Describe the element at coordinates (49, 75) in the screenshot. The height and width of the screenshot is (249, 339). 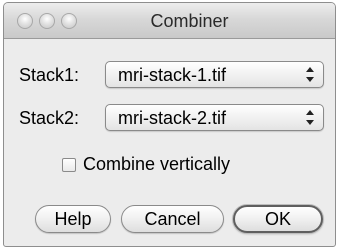
I see `stack1-label: Stack1:` at that location.